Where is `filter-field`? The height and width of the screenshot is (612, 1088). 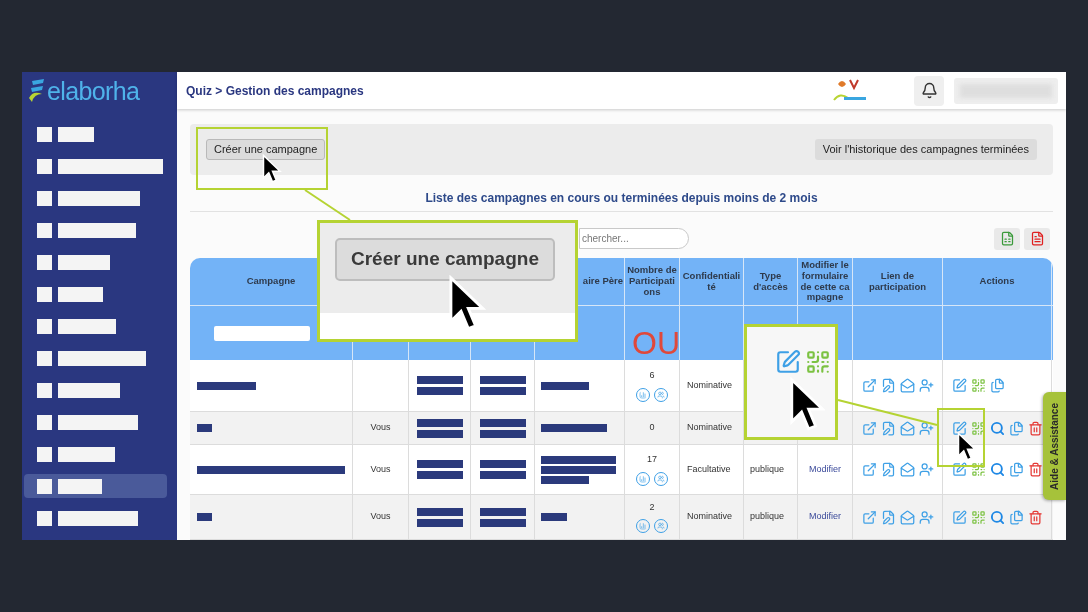 filter-field is located at coordinates (262, 333).